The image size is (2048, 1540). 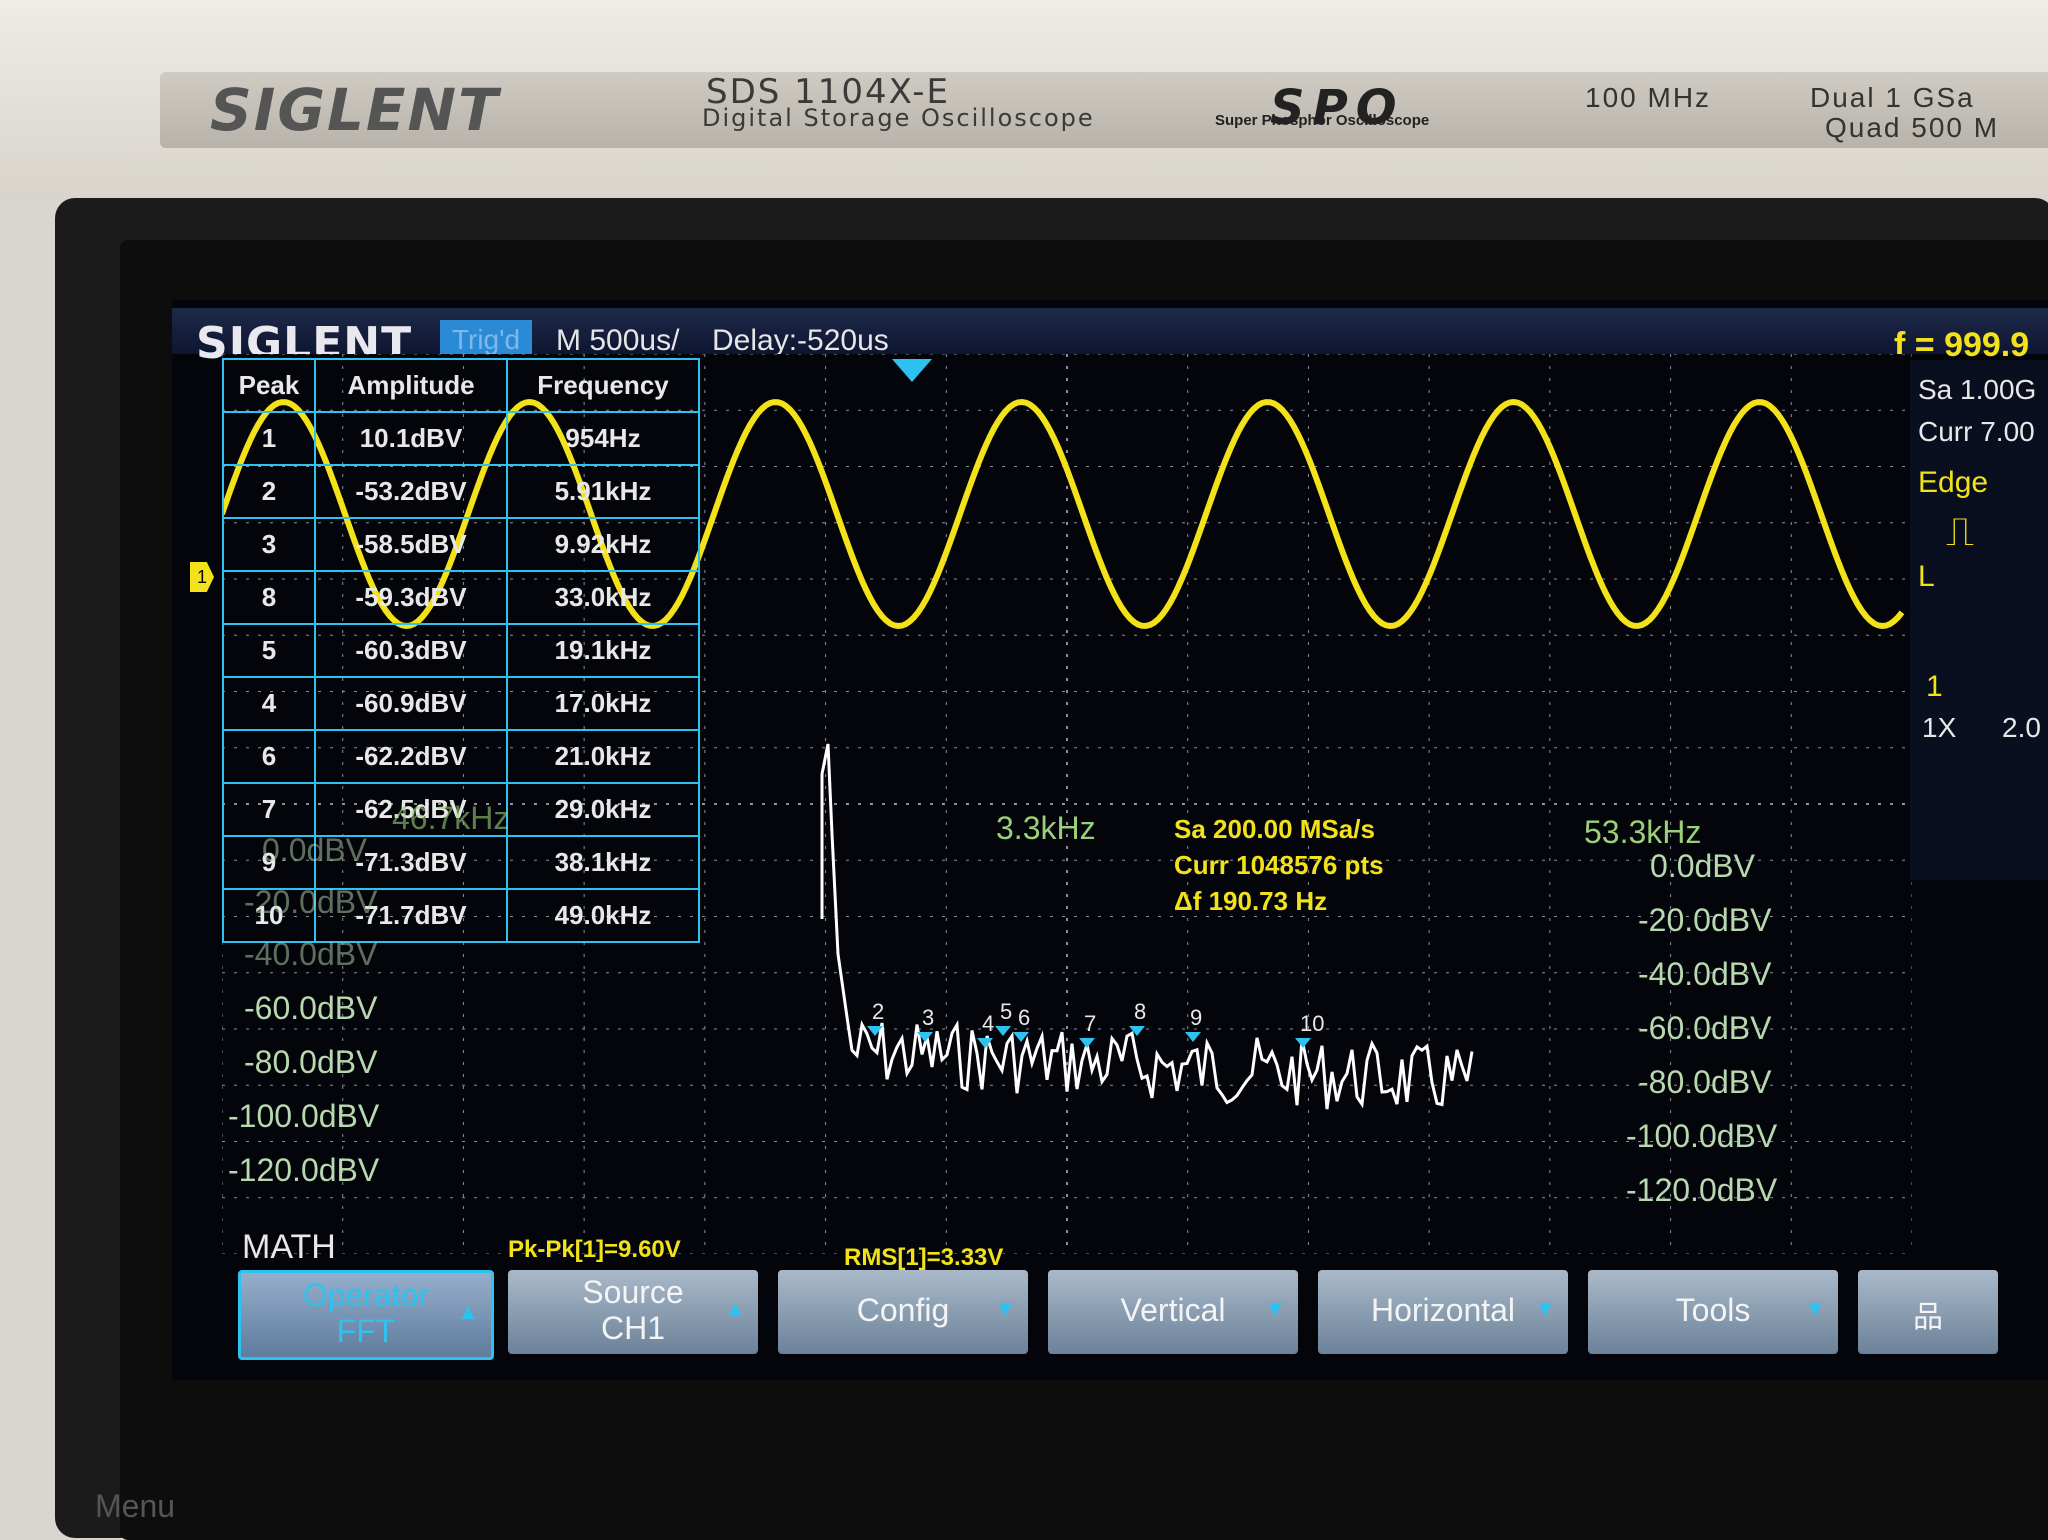 I want to click on peak-index: 5, so click(x=269, y=650).